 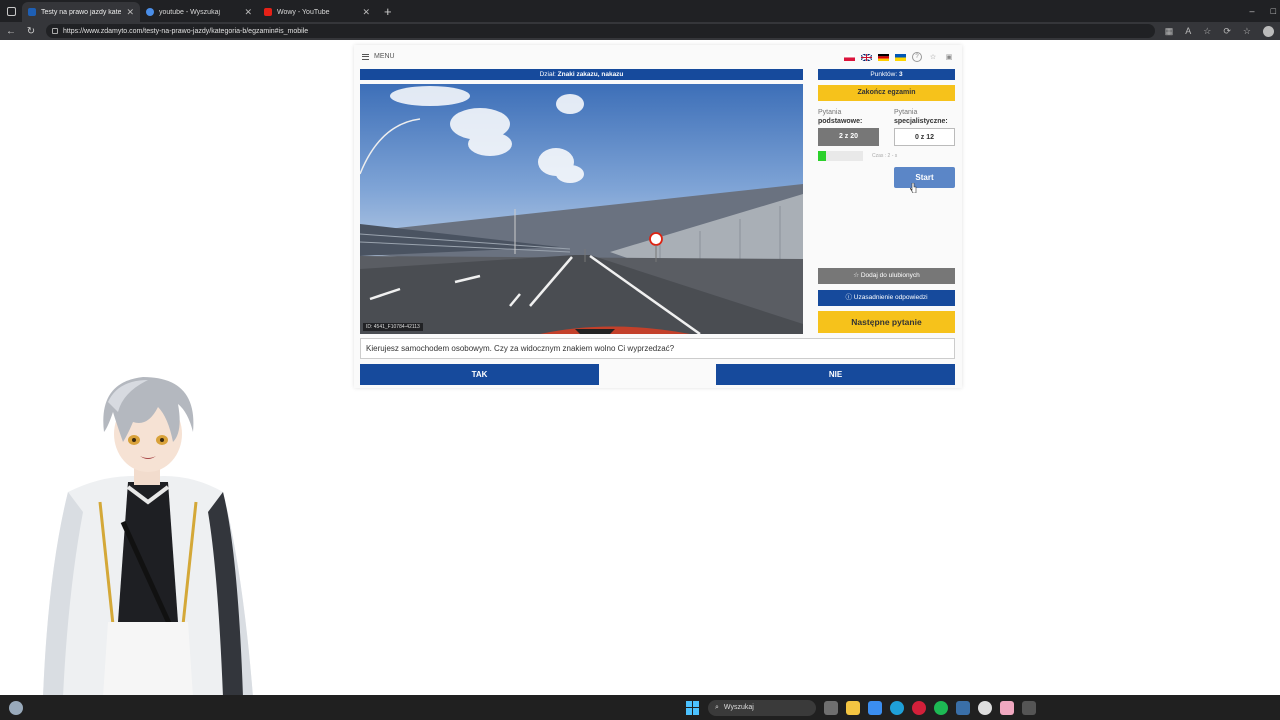 I want to click on new-tab-button: +, so click(x=388, y=11).